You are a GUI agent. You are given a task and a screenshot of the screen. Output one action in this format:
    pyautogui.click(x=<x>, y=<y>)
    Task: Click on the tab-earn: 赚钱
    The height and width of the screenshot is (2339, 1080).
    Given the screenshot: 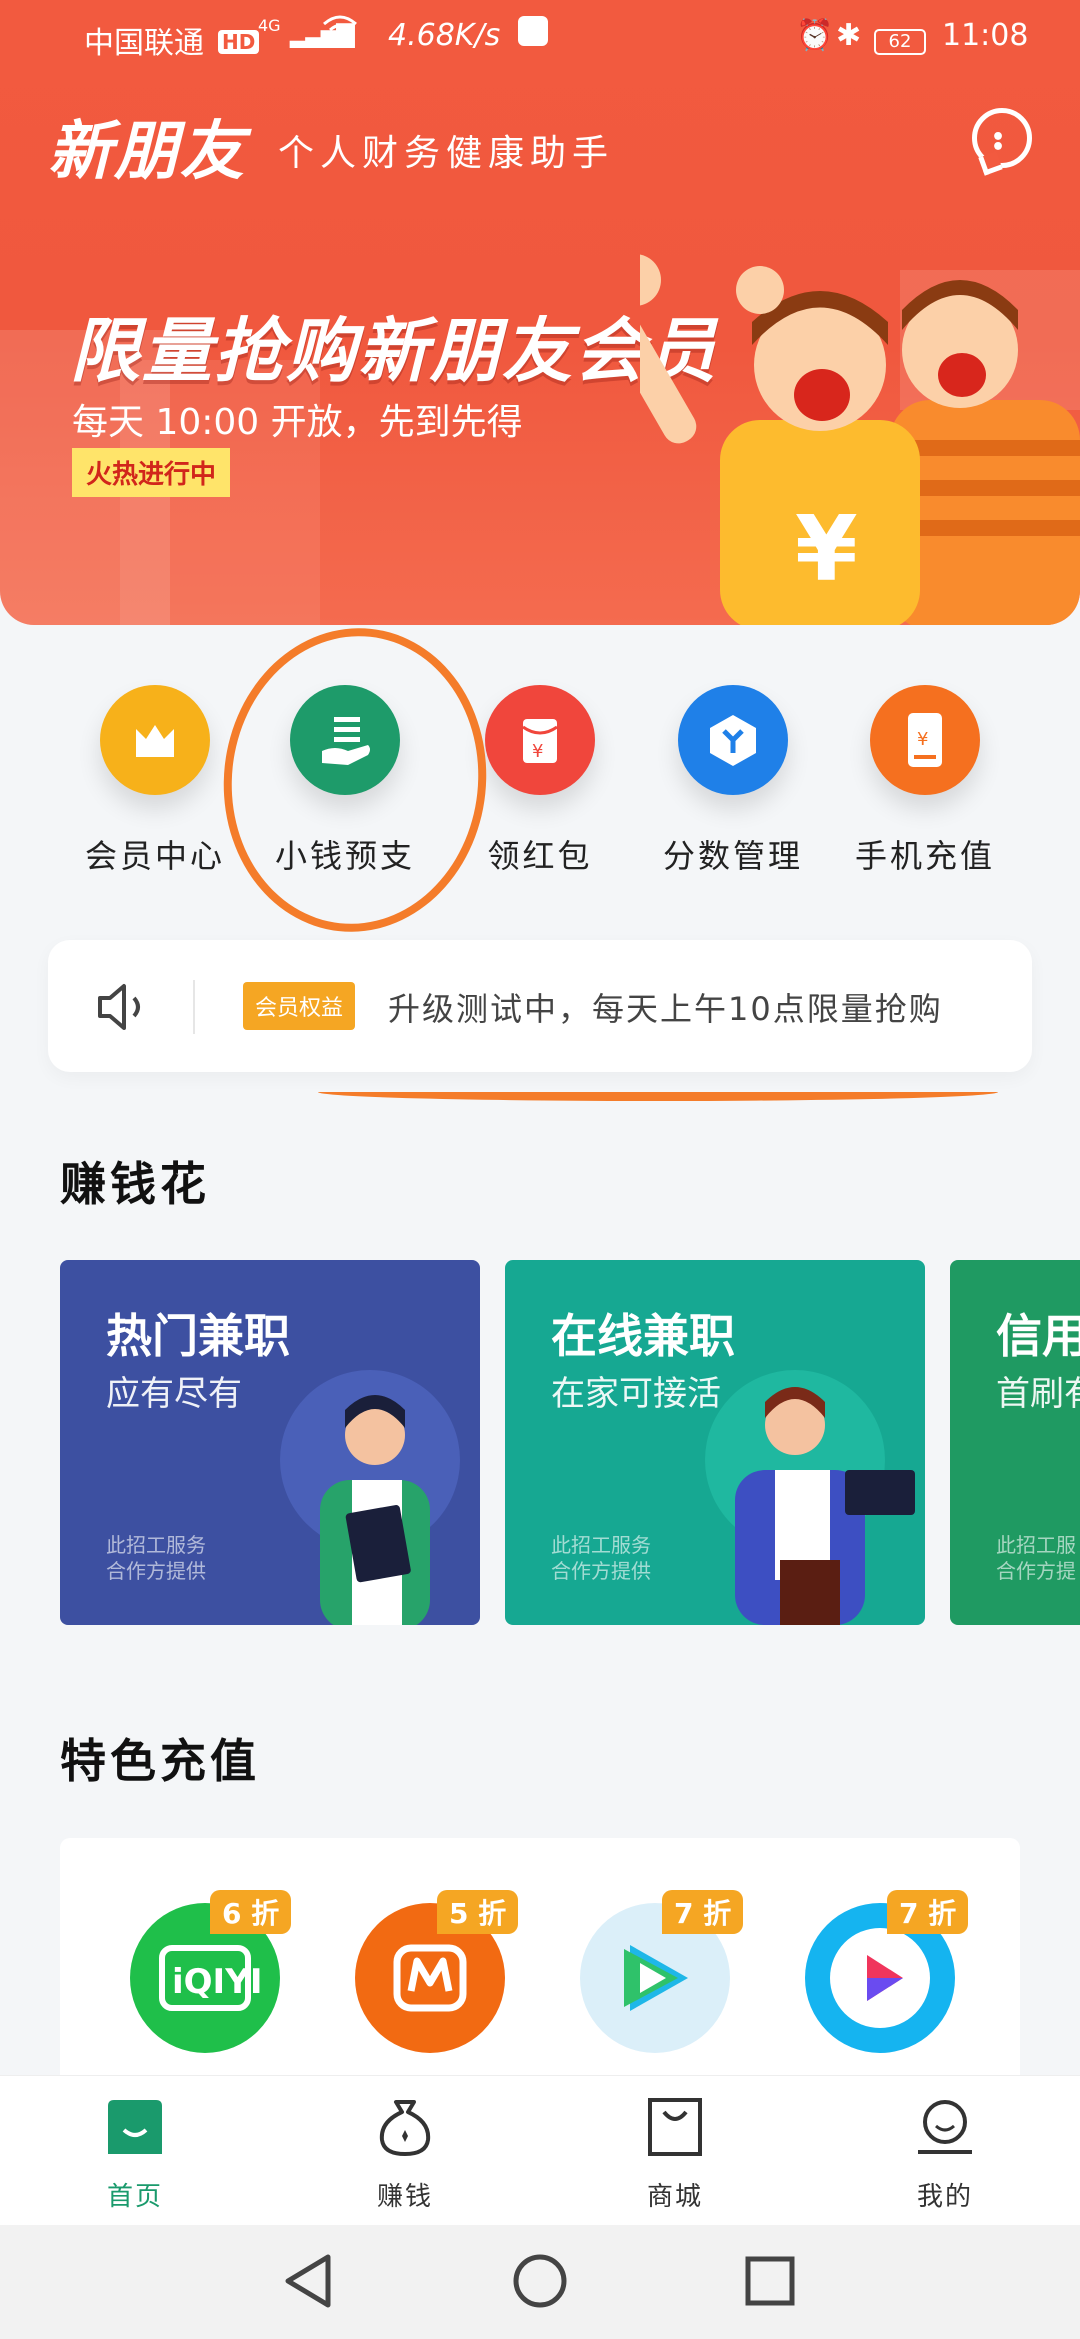 What is the action you would take?
    pyautogui.click(x=405, y=2154)
    